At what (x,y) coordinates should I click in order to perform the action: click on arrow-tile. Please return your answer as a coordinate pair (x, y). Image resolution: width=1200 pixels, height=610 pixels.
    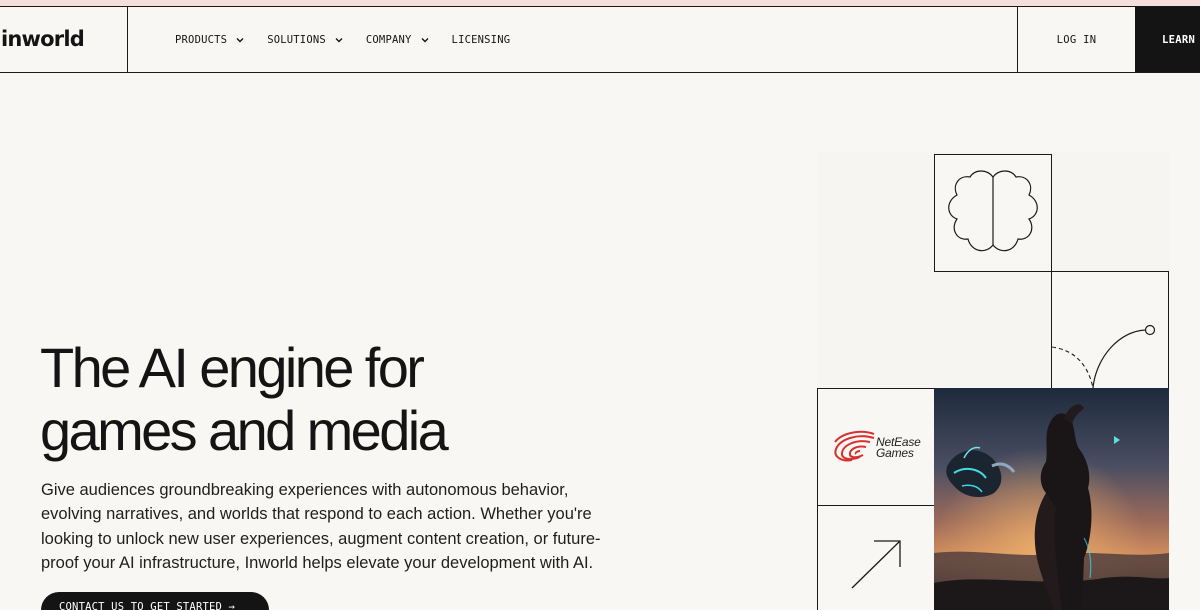
    Looking at the image, I should click on (876, 557).